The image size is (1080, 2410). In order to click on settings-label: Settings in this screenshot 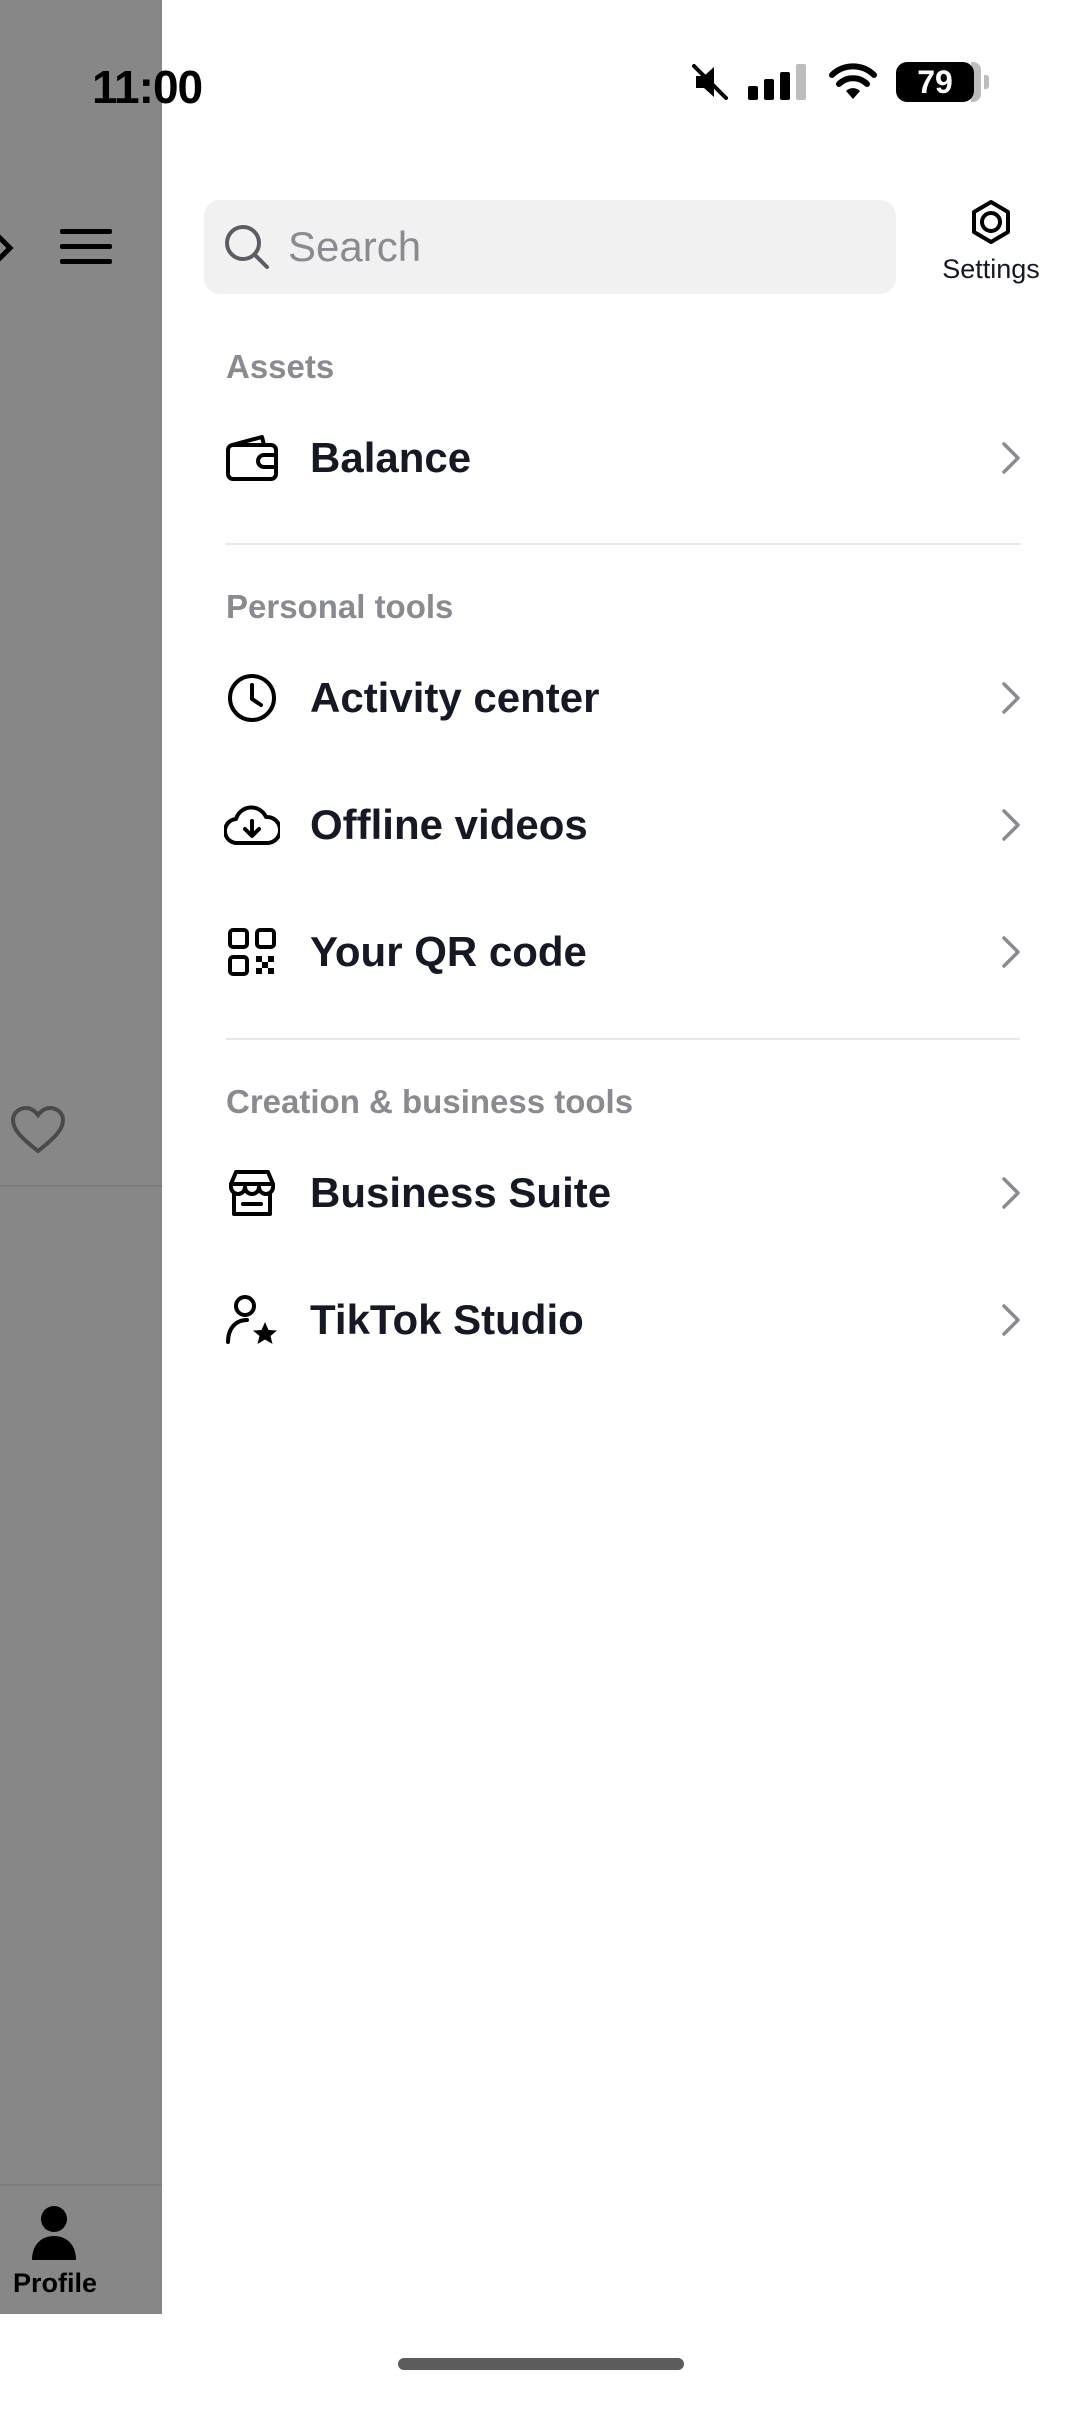, I will do `click(991, 269)`.